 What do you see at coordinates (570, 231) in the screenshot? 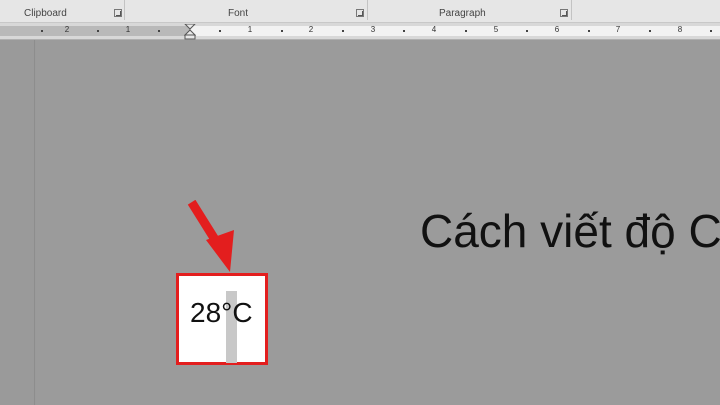
I see `document-heading: Cách viết độ C` at bounding box center [570, 231].